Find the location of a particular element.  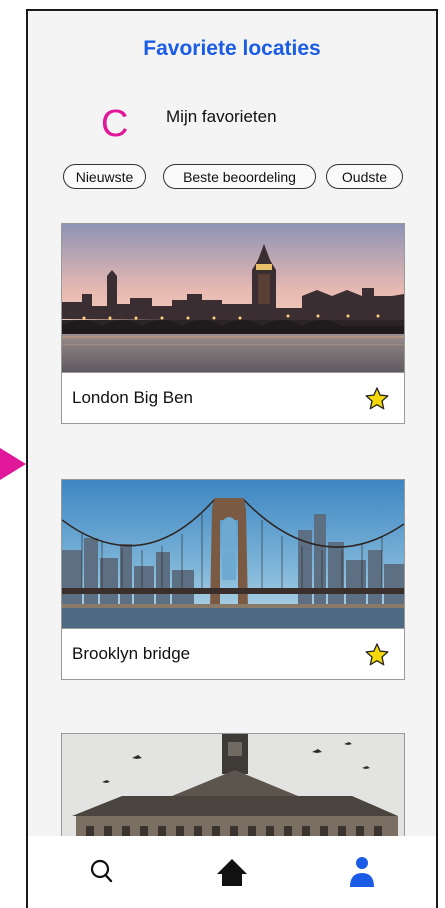

location-title: London Big Ben is located at coordinates (132, 397).